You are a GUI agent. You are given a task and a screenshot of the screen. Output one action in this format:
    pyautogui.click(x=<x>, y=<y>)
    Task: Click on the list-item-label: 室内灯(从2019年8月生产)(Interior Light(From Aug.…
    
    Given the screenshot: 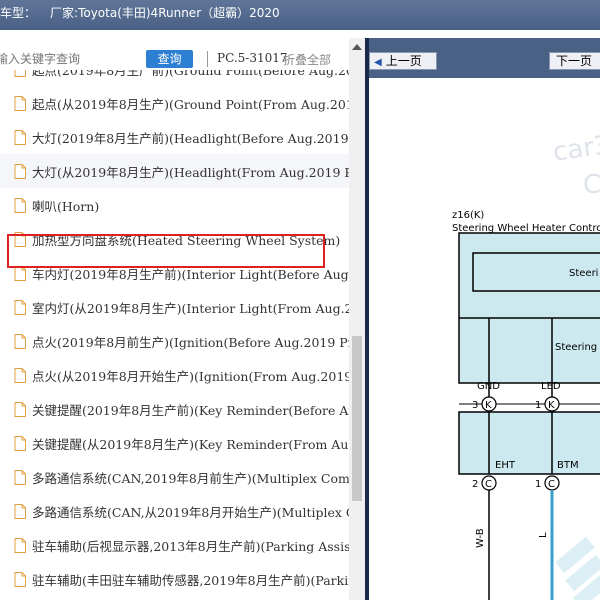 What is the action you would take?
    pyautogui.click(x=190, y=308)
    